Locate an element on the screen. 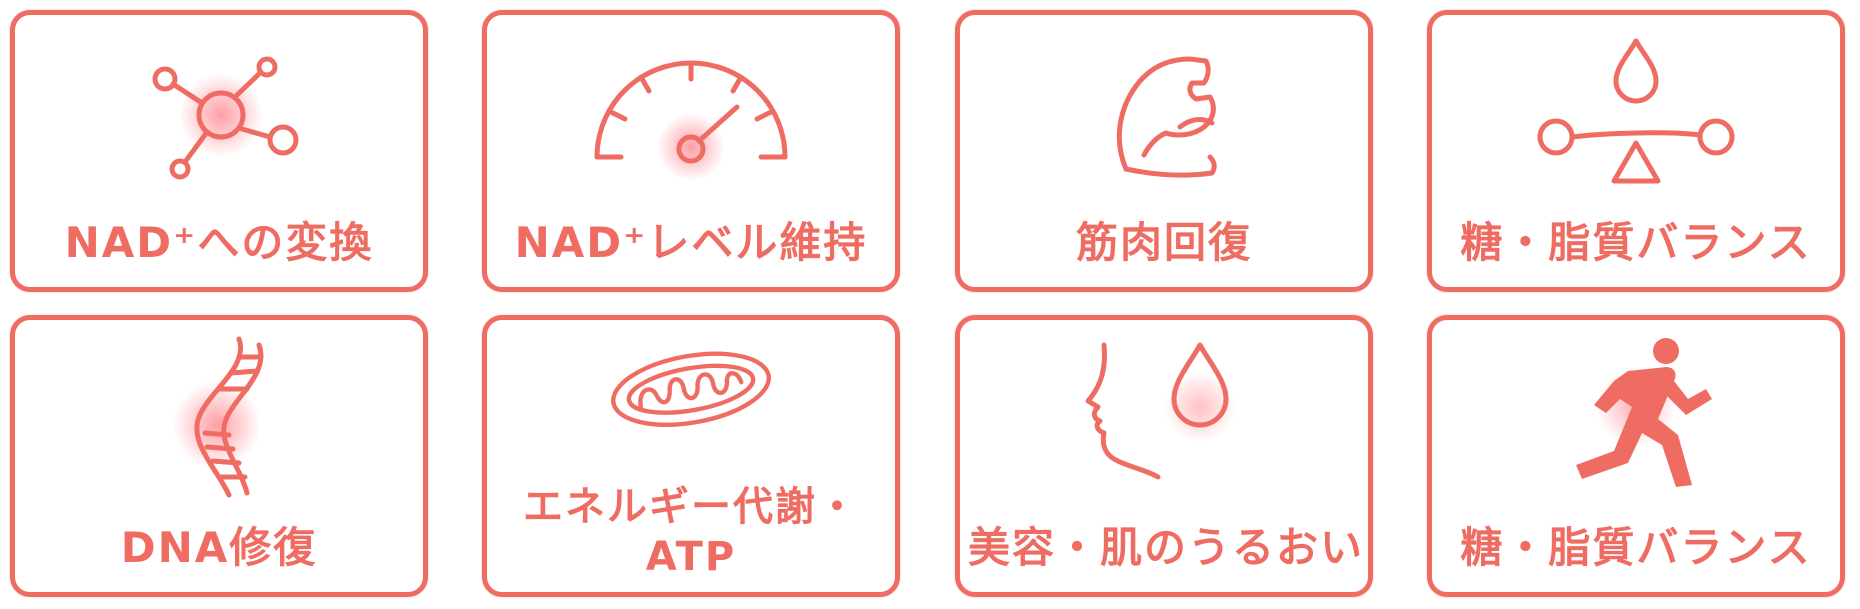 This screenshot has height=609, width=1860. card-nad-level: NAD⁺レベル維持 is located at coordinates (691, 151).